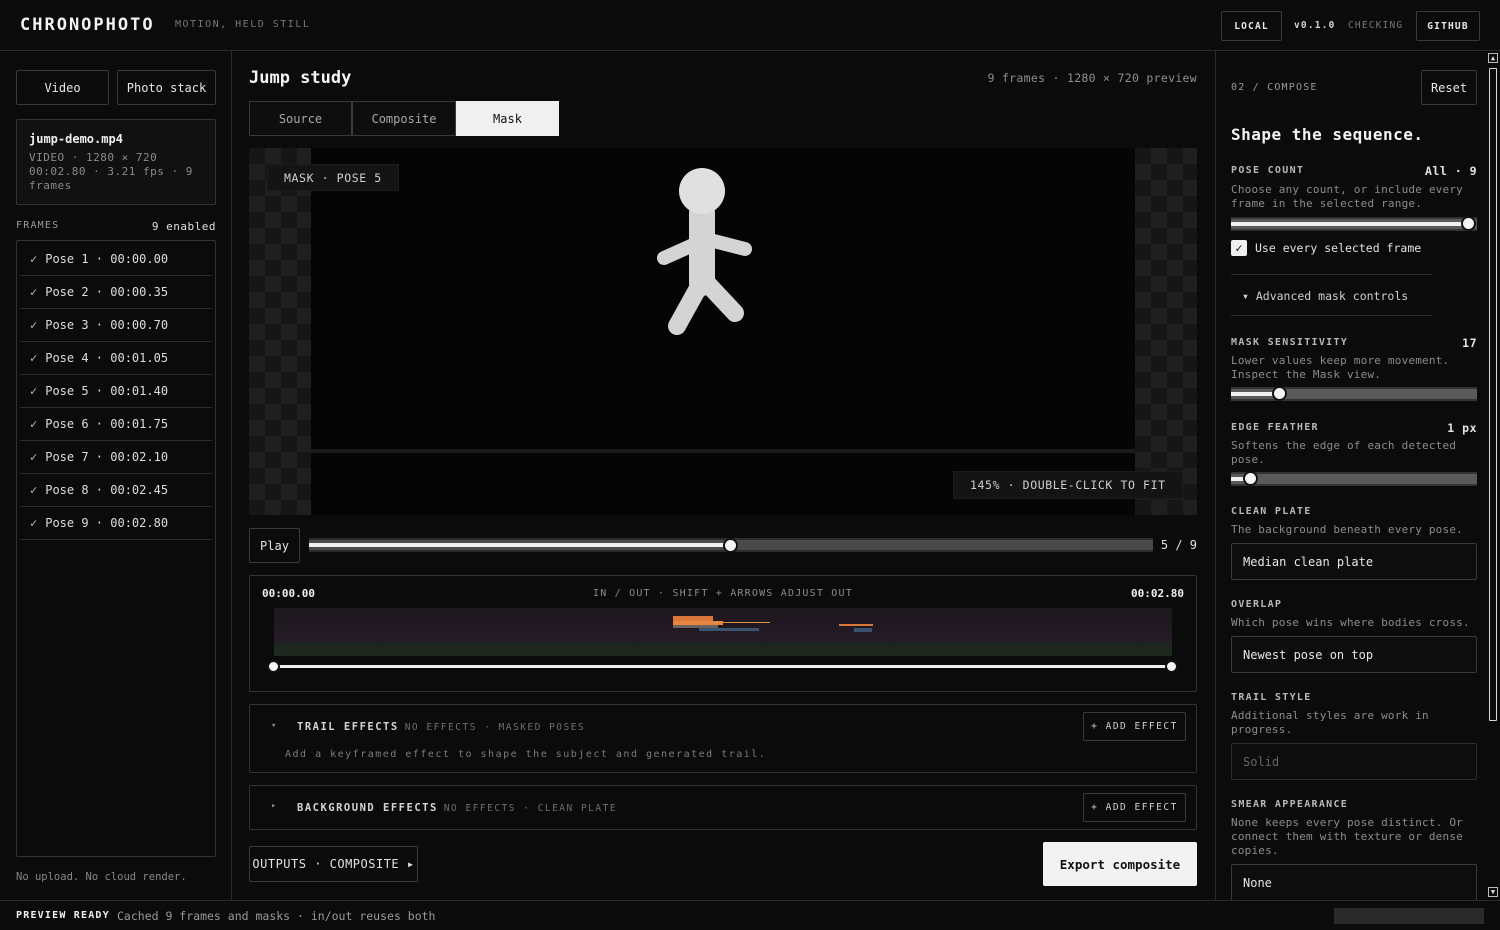 This screenshot has height=930, width=1500. Describe the element at coordinates (1290, 342) in the screenshot. I see `mask-sensitivity-label-text: MASK SENSITIVITY` at that location.